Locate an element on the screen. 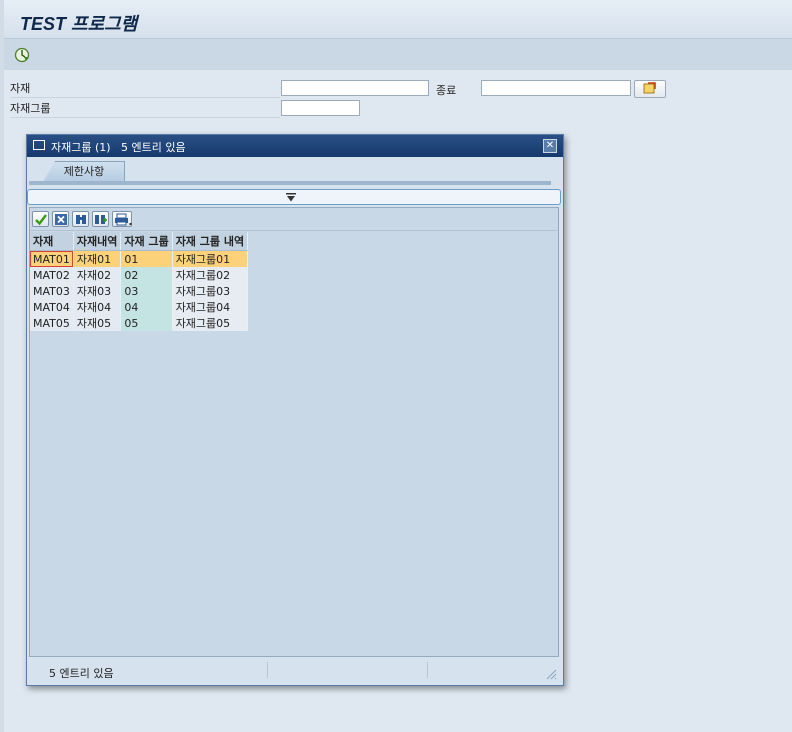 The image size is (792, 732). dialog-icon is located at coordinates (39, 145).